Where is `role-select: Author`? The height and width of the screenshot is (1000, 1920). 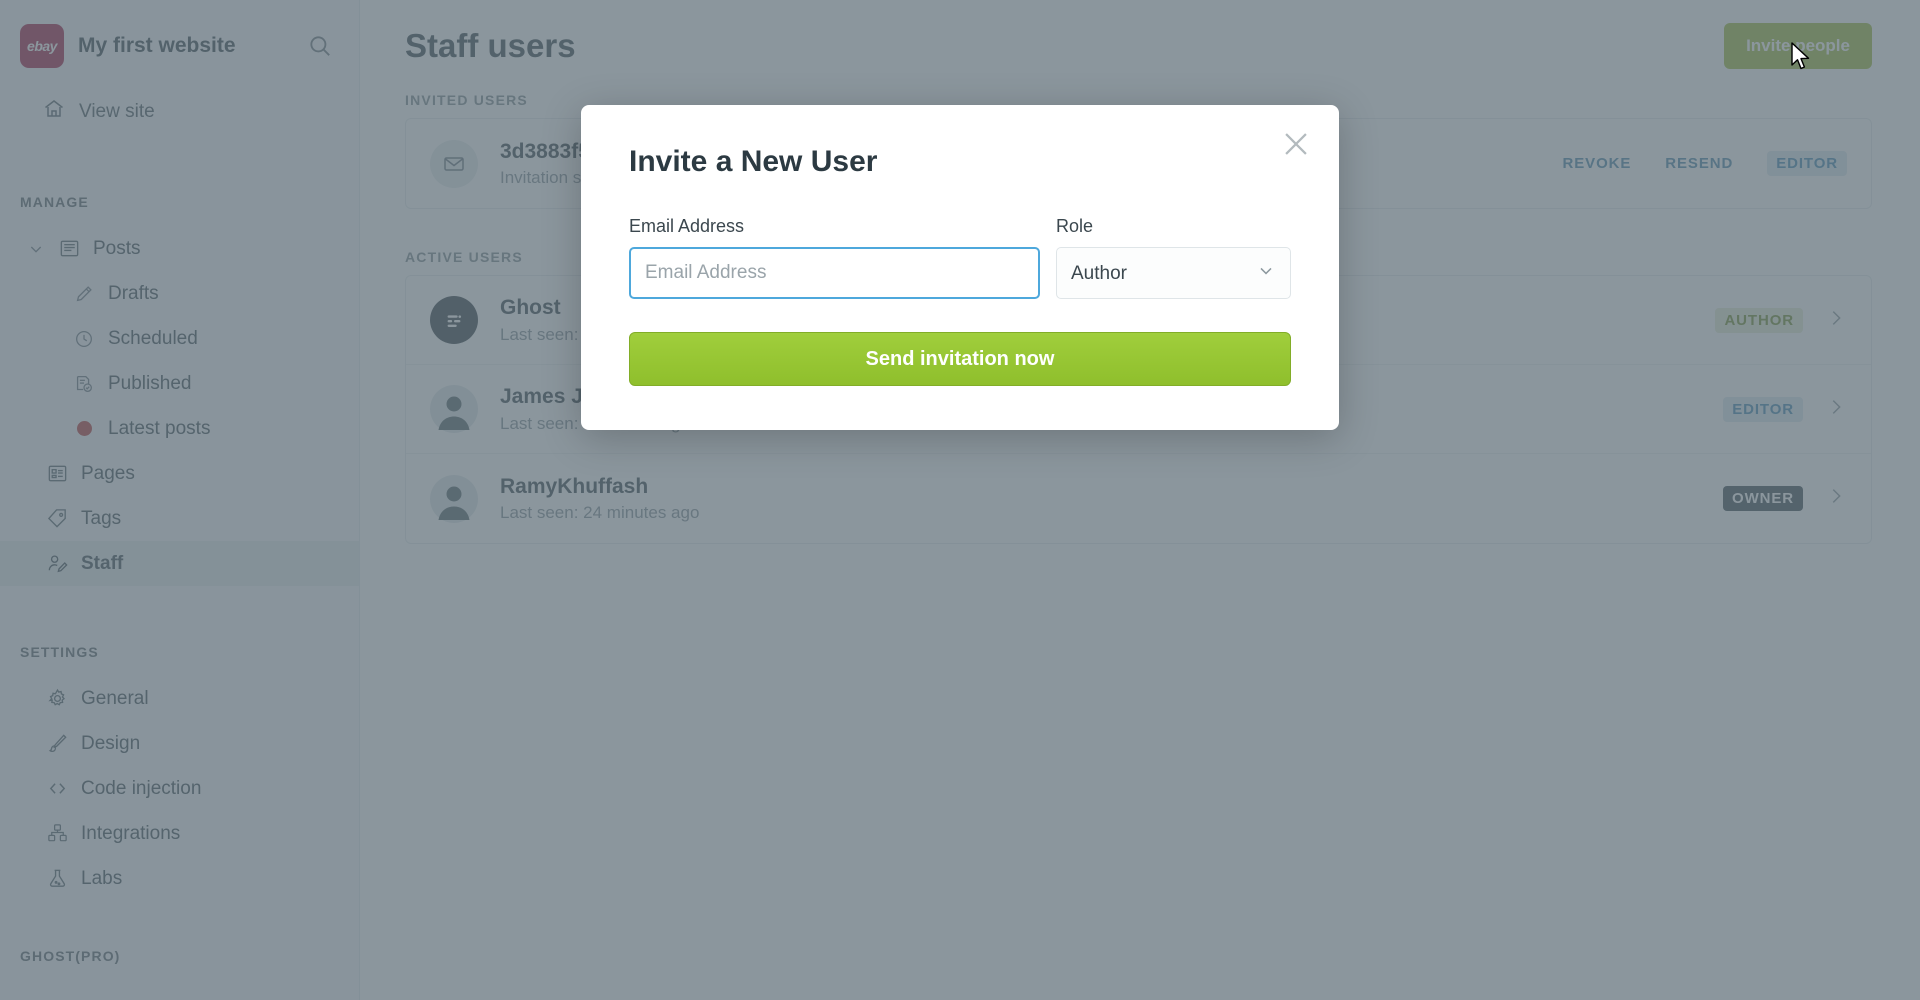
role-select: Author is located at coordinates (1173, 273).